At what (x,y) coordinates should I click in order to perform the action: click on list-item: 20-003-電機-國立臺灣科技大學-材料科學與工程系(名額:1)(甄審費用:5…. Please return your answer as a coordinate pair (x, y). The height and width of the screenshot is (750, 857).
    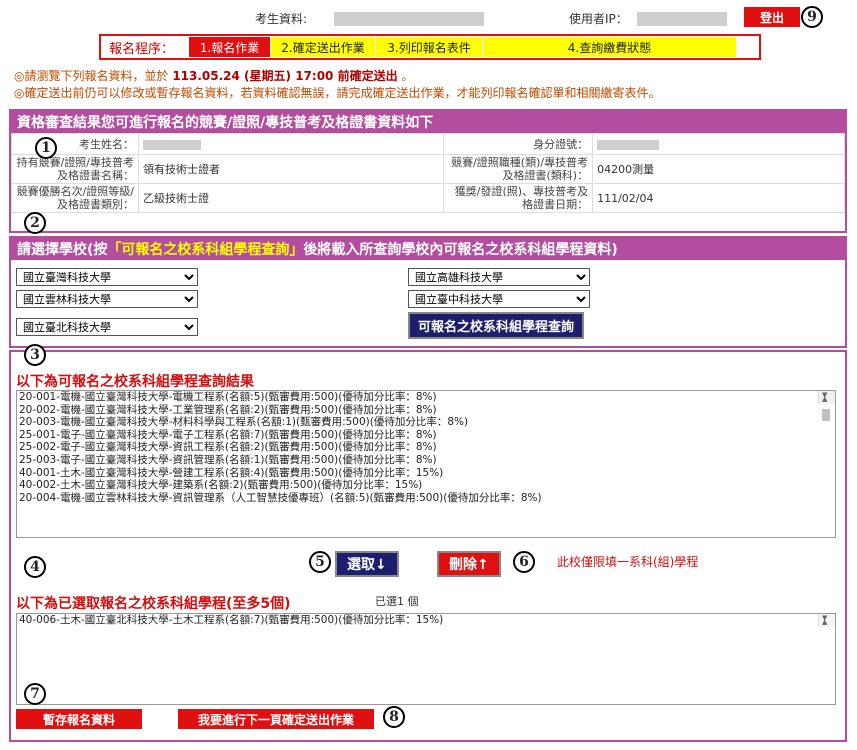
    Looking at the image, I should click on (426, 422).